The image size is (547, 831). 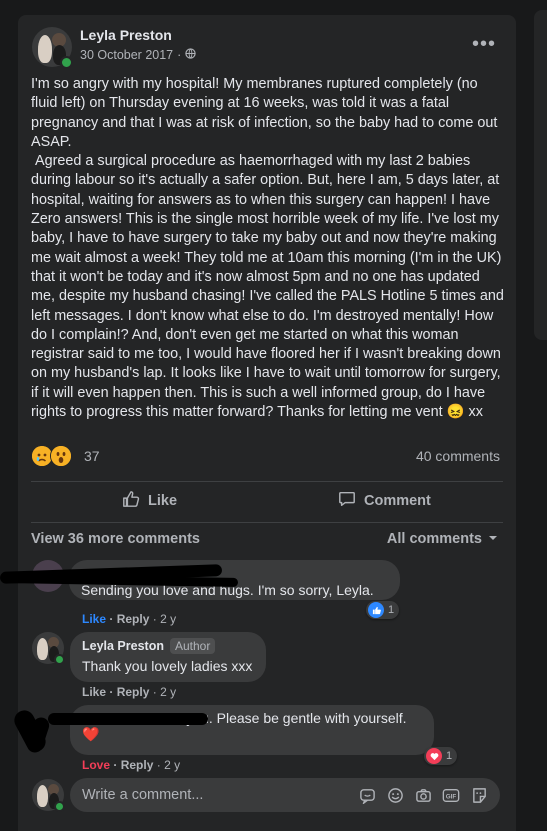 I want to click on caret-down-icon, so click(x=493, y=539).